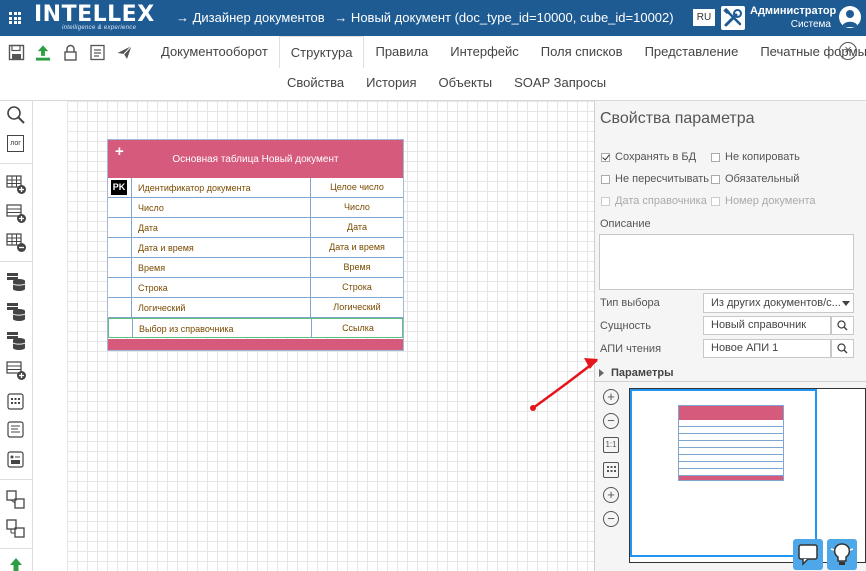 Image resolution: width=866 pixels, height=571 pixels. I want to click on entity-field: Новый справочник, so click(767, 325).